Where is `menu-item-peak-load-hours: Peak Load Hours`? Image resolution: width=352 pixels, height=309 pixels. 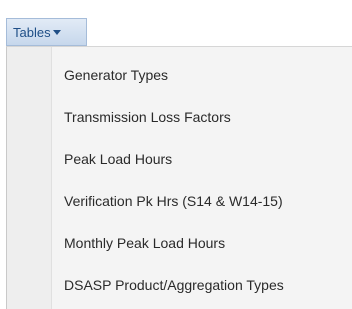 menu-item-peak-load-hours: Peak Load Hours is located at coordinates (179, 159).